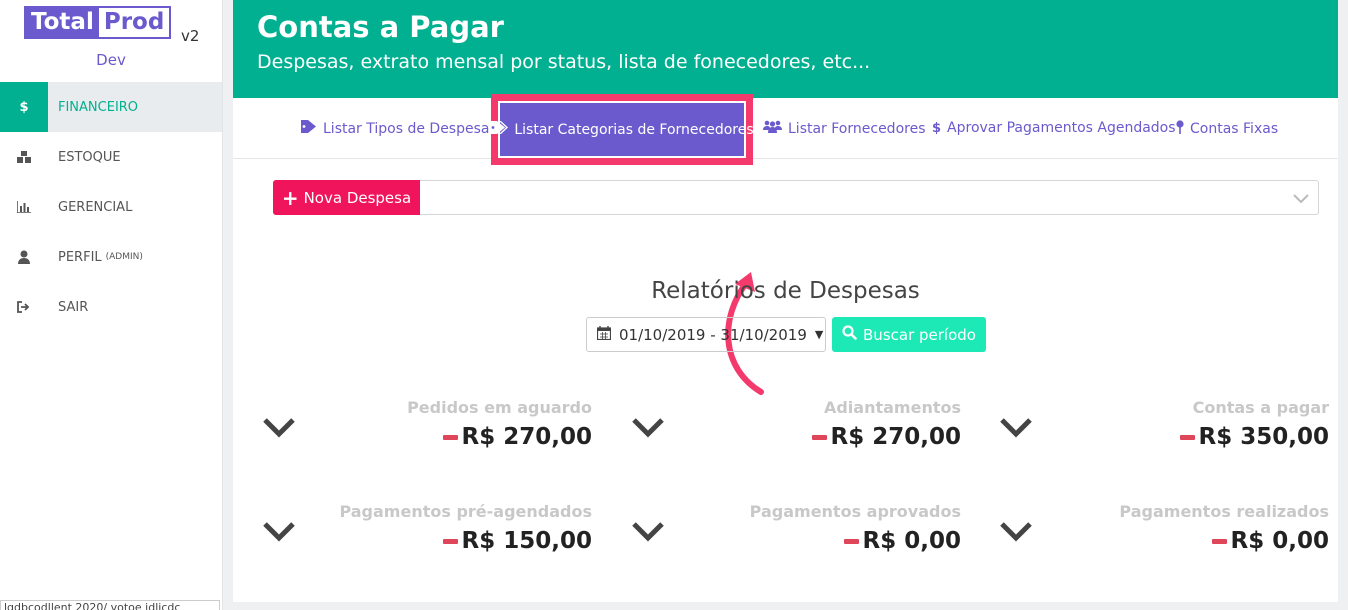 The height and width of the screenshot is (610, 1348). Describe the element at coordinates (1180, 129) in the screenshot. I see `pin-icon` at that location.